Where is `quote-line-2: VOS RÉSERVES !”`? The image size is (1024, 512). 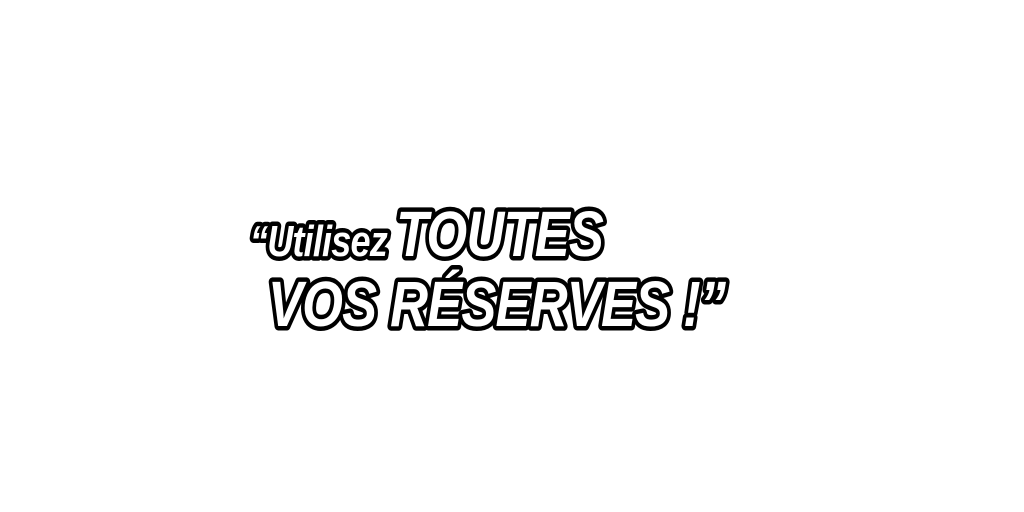 quote-line-2: VOS RÉSERVES !” is located at coordinates (498, 304).